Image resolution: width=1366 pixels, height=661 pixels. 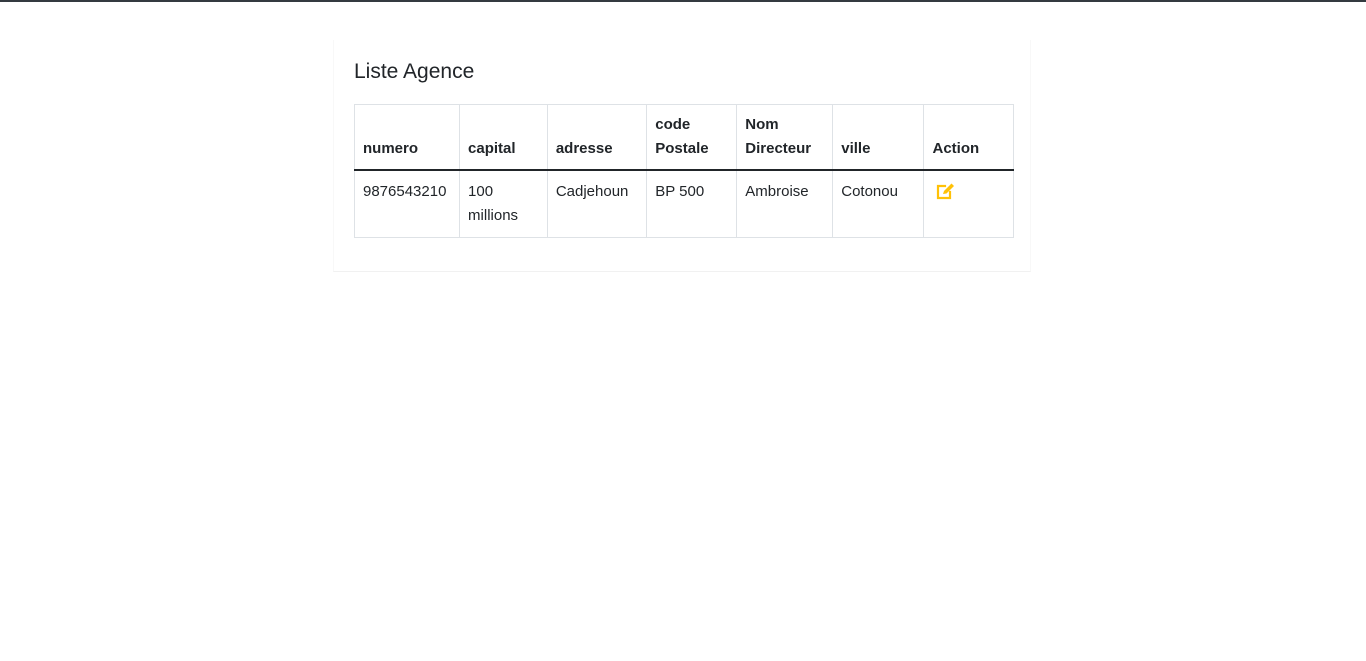 What do you see at coordinates (407, 137) in the screenshot?
I see `header-numero: numero` at bounding box center [407, 137].